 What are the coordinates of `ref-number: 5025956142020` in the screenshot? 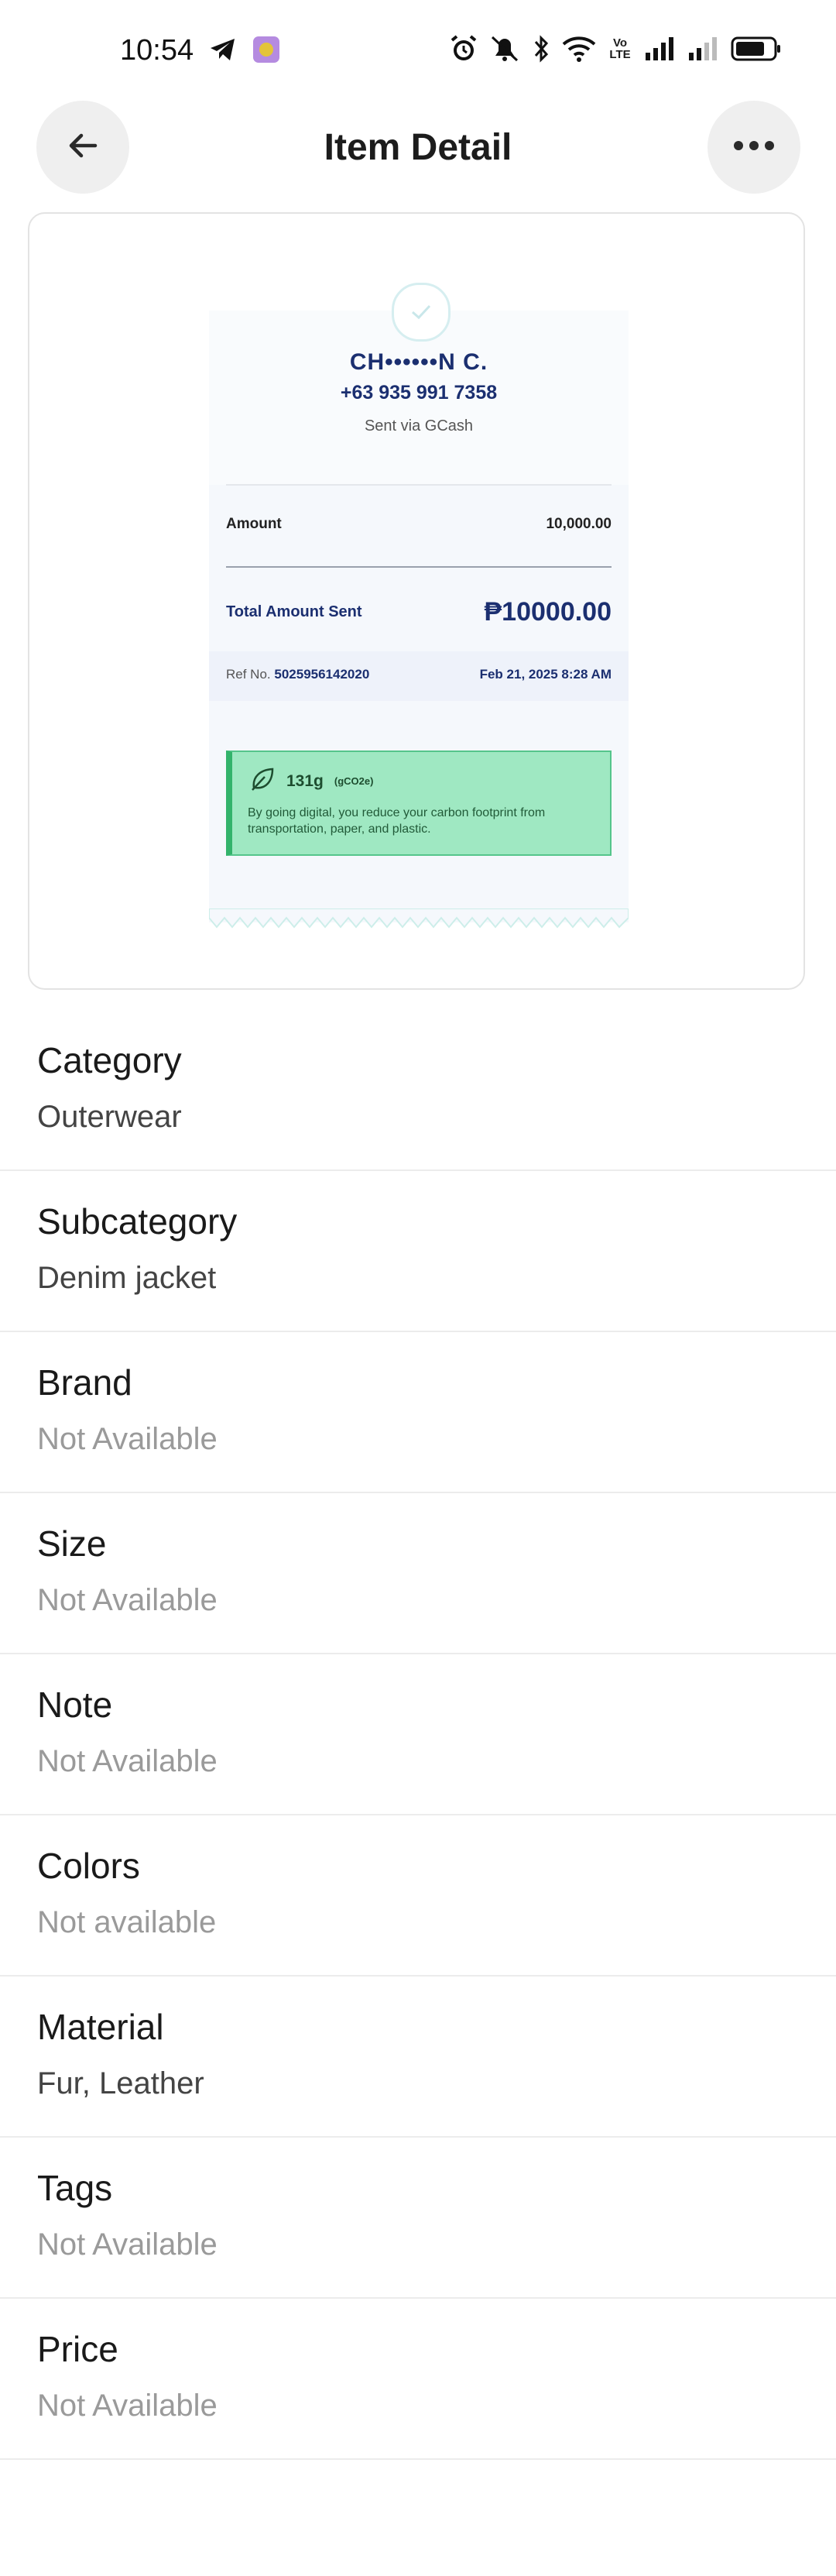 It's located at (322, 674).